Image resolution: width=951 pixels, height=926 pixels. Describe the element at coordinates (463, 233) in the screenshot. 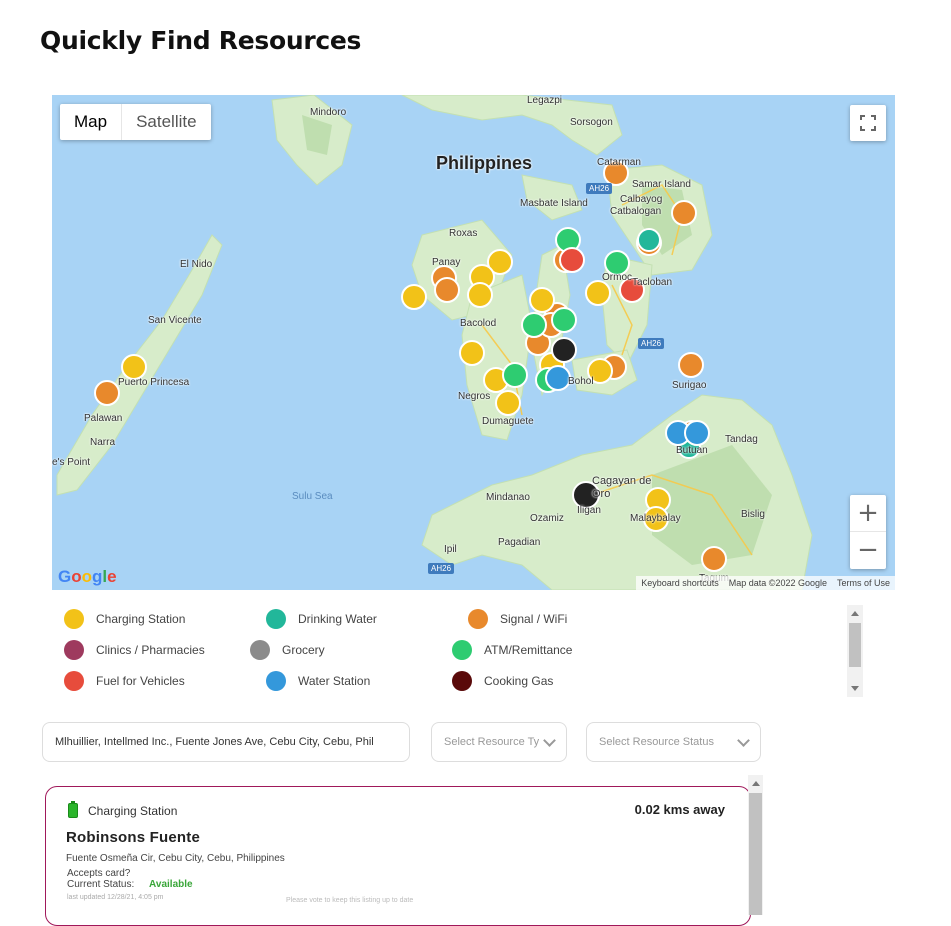

I see `map-label: Roxas` at that location.